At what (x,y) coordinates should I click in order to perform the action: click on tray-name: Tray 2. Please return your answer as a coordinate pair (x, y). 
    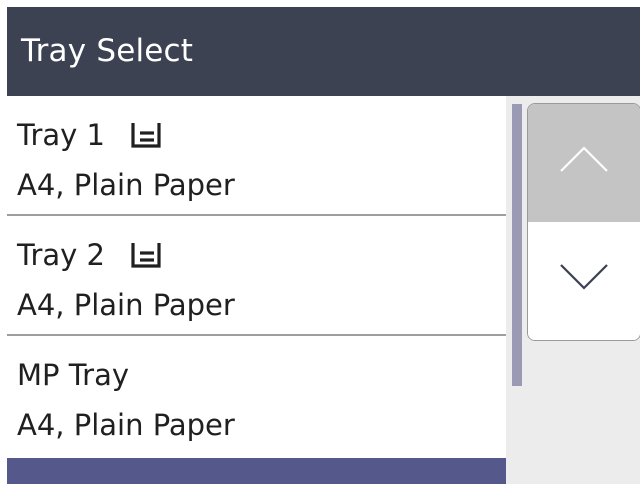
    Looking at the image, I should click on (61, 255).